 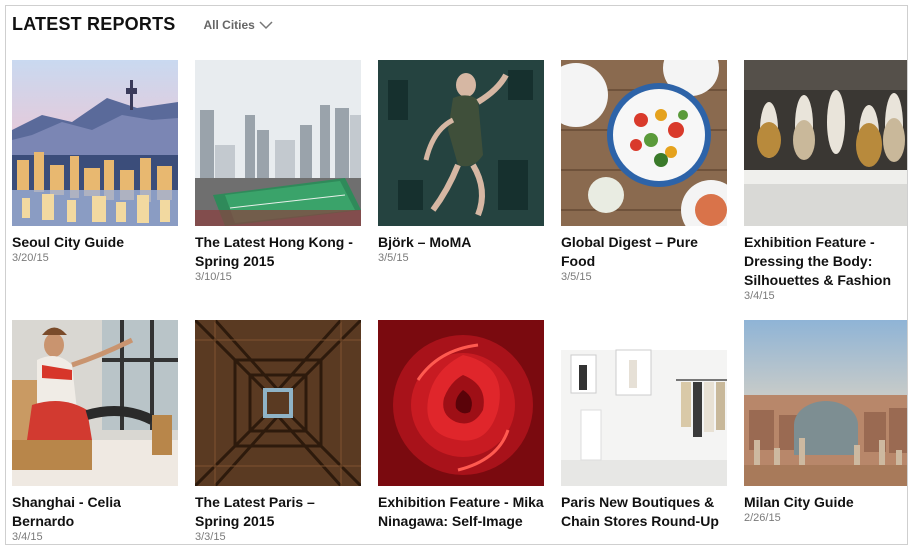 I want to click on section-title: LATEST REPORTS, so click(x=94, y=24).